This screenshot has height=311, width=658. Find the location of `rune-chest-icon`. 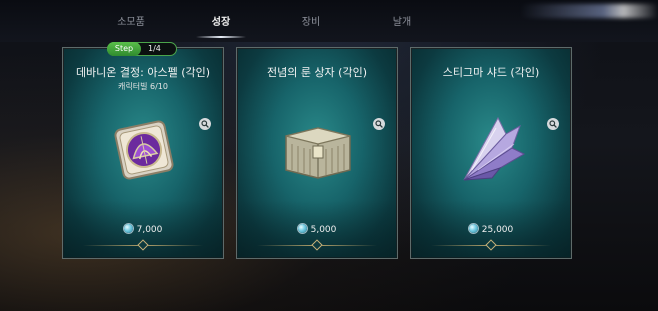

rune-chest-icon is located at coordinates (318, 148).